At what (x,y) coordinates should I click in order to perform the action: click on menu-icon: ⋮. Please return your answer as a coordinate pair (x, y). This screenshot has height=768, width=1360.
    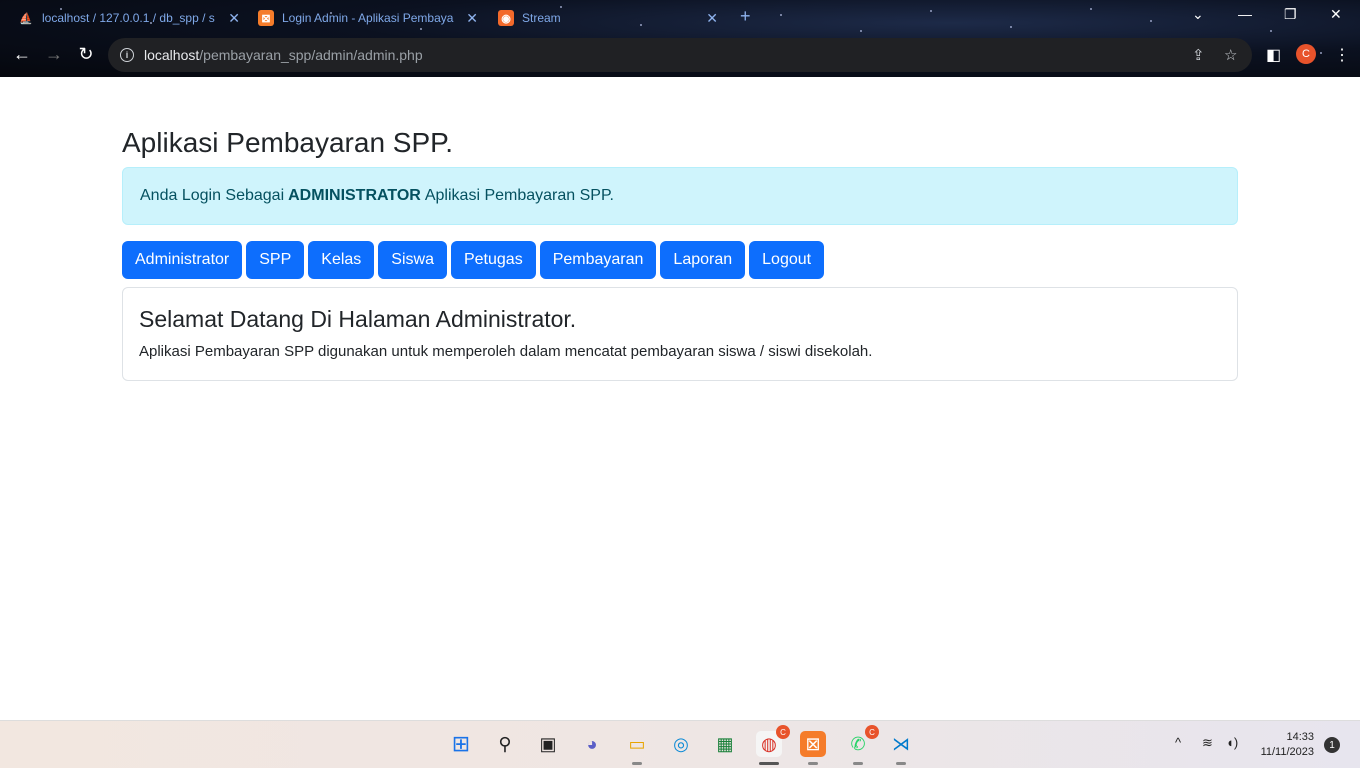
    Looking at the image, I should click on (1342, 55).